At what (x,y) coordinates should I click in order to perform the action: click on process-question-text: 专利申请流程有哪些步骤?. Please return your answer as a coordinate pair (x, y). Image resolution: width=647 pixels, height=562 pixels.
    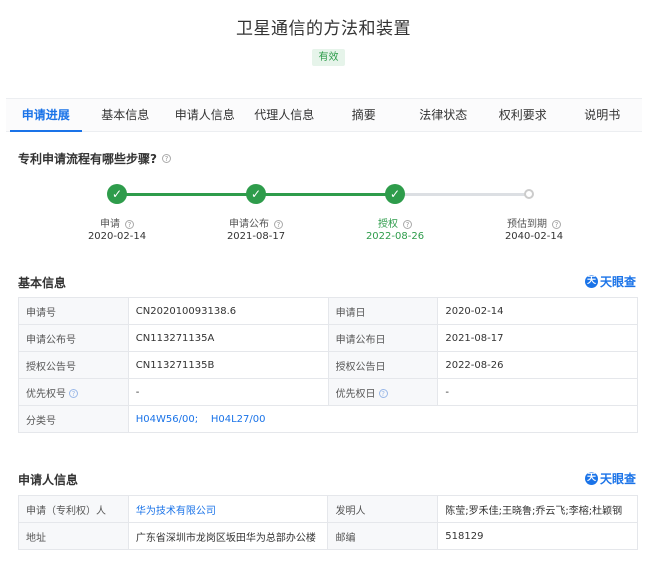
    Looking at the image, I should click on (87, 159).